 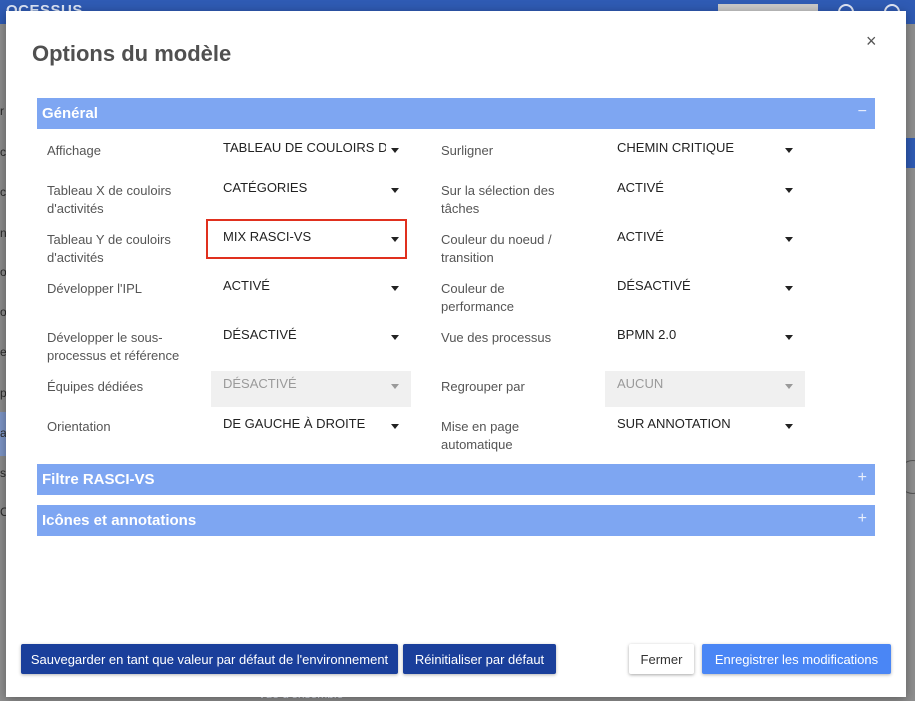 I want to click on option-label-equipes-dediees: Équipes dédiées, so click(x=95, y=386).